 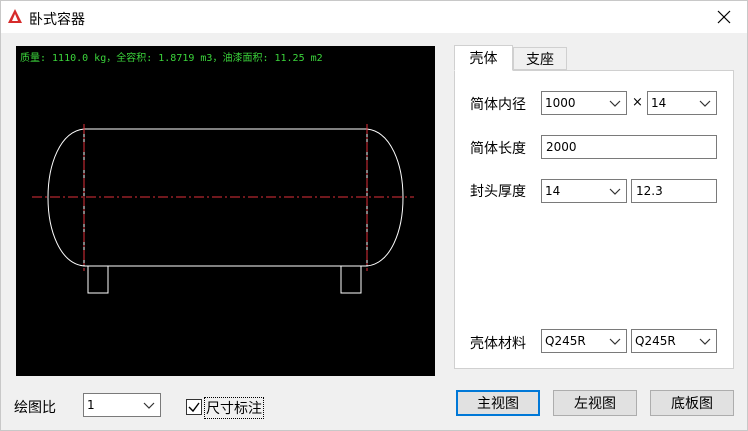 I want to click on front-view-label: 主视图, so click(x=498, y=404).